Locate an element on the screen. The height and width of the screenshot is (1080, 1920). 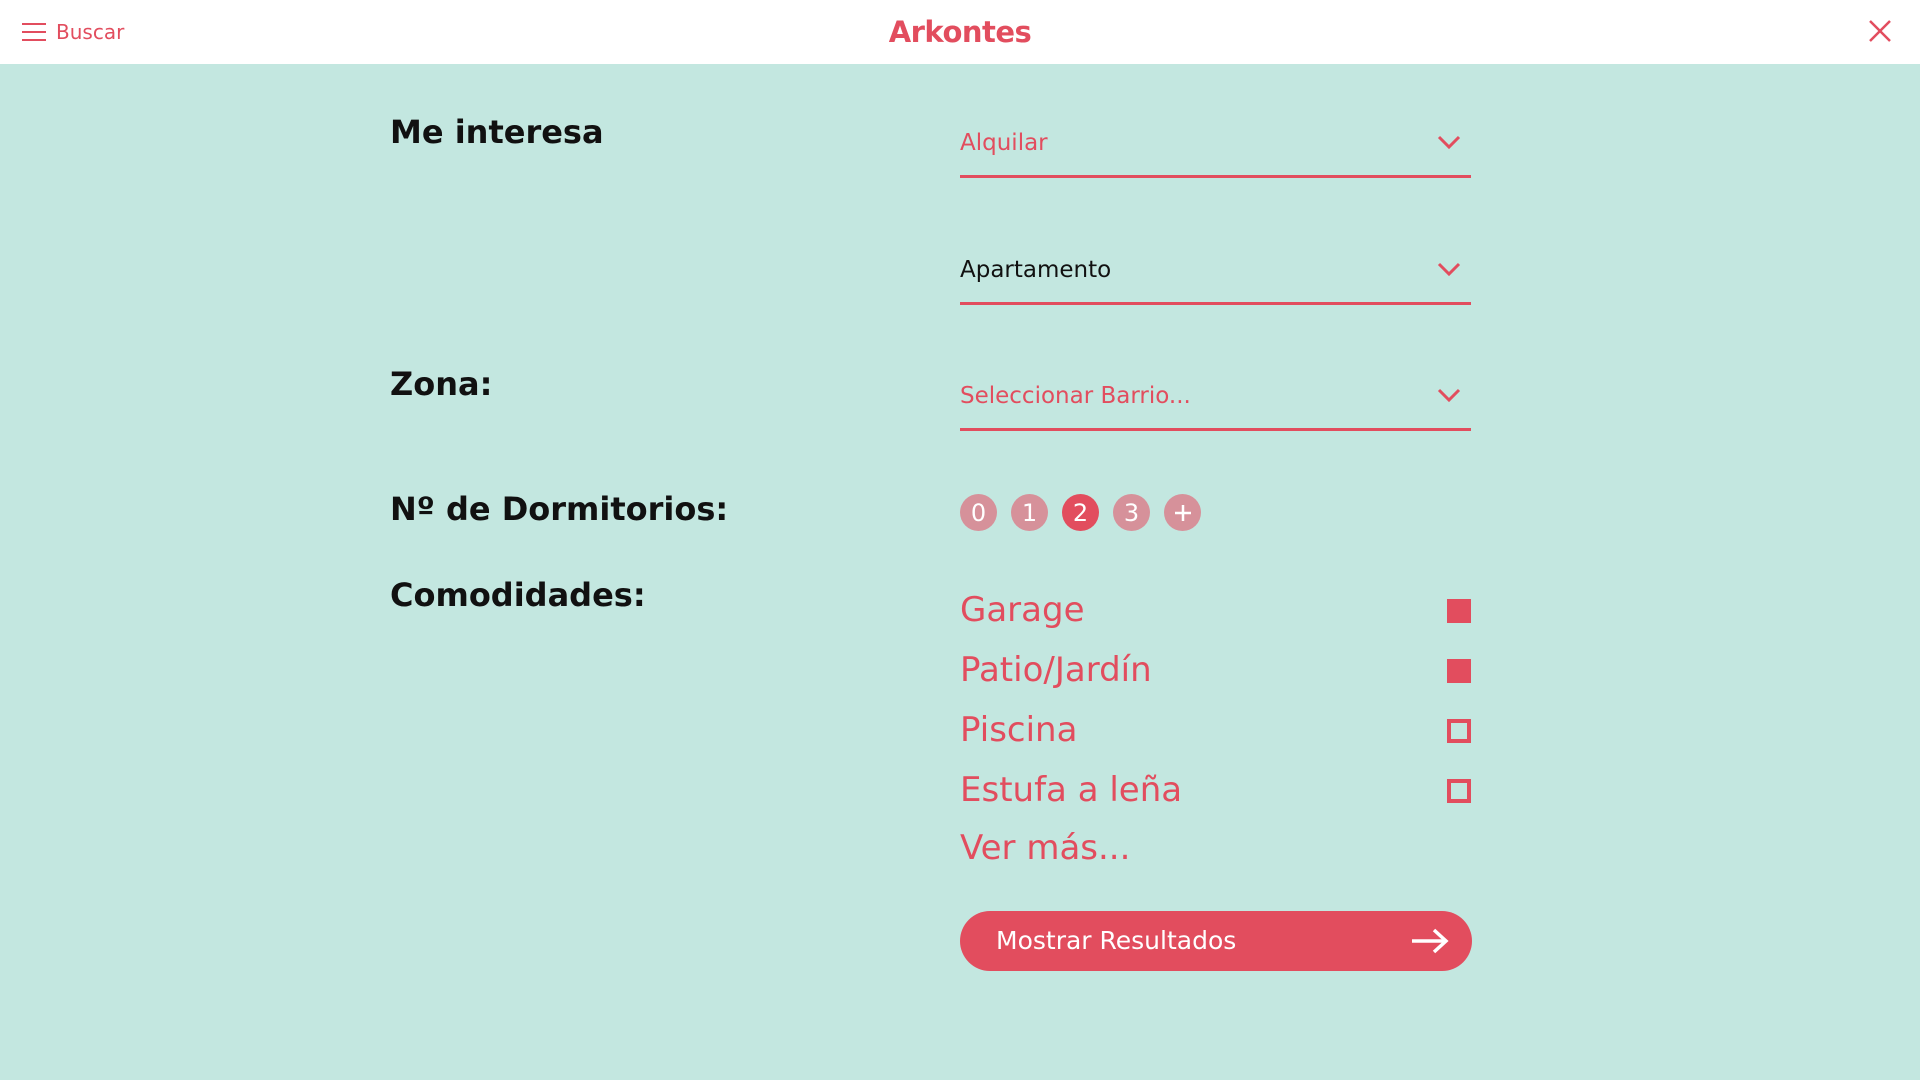
amenity-label: Patio/Jardín is located at coordinates (1056, 670).